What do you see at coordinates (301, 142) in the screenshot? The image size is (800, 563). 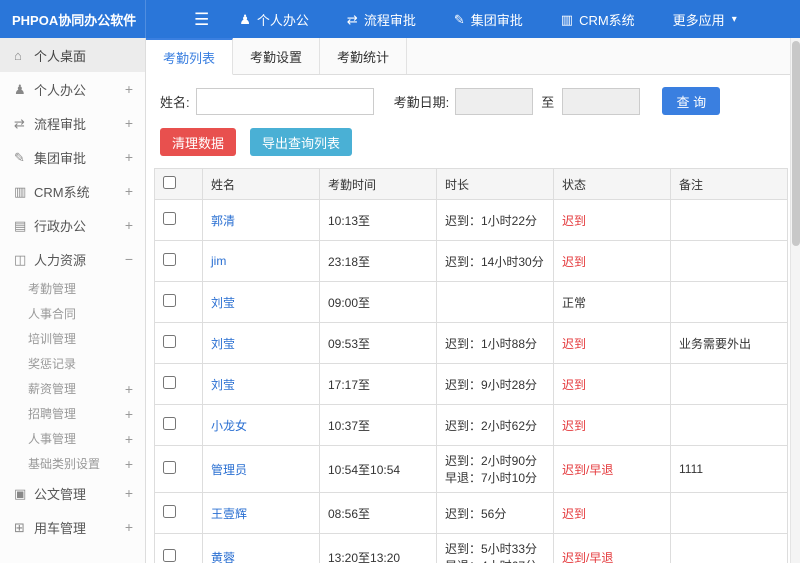 I see `export-list-button: 导出查询列表` at bounding box center [301, 142].